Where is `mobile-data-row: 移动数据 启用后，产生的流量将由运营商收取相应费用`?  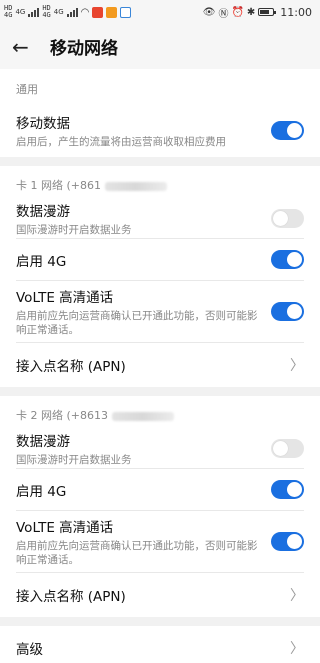 mobile-data-row: 移动数据 启用后，产生的流量将由运营商收取相应费用 is located at coordinates (160, 130).